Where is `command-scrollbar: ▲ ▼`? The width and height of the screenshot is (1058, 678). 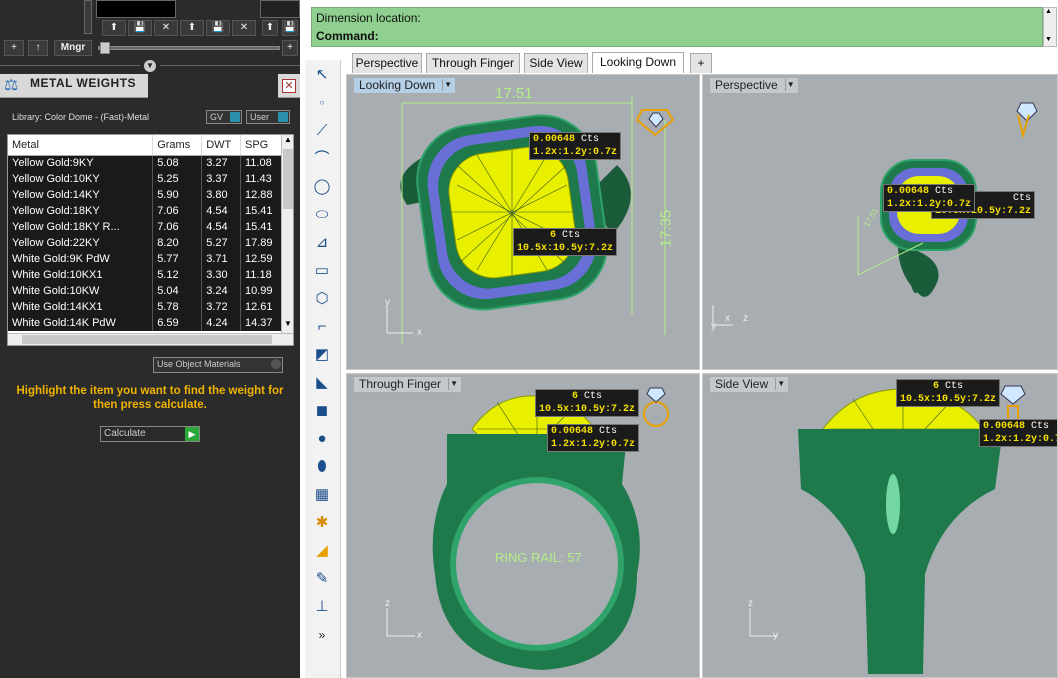 command-scrollbar: ▲ ▼ is located at coordinates (1050, 27).